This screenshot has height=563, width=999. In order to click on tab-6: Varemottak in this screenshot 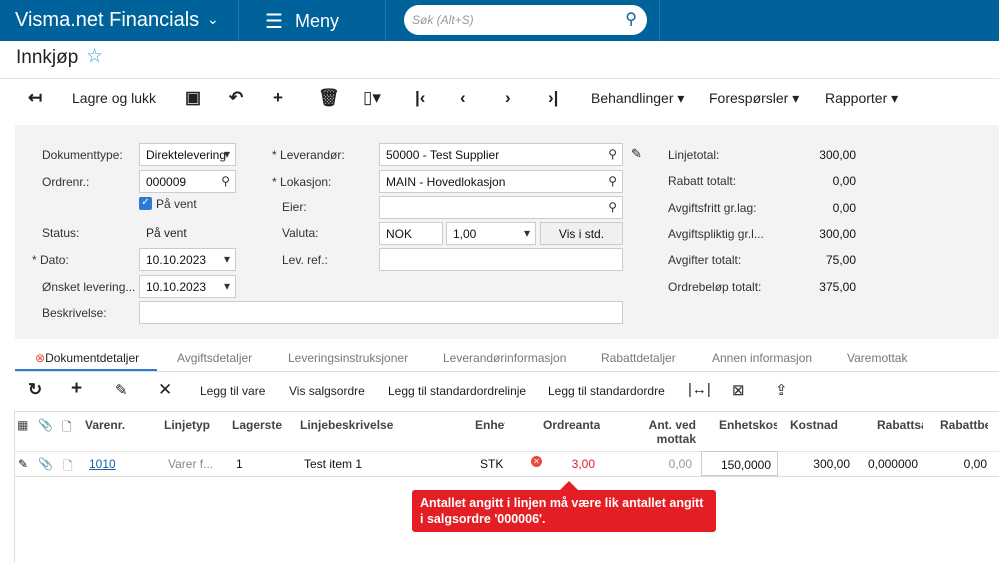, I will do `click(877, 358)`.